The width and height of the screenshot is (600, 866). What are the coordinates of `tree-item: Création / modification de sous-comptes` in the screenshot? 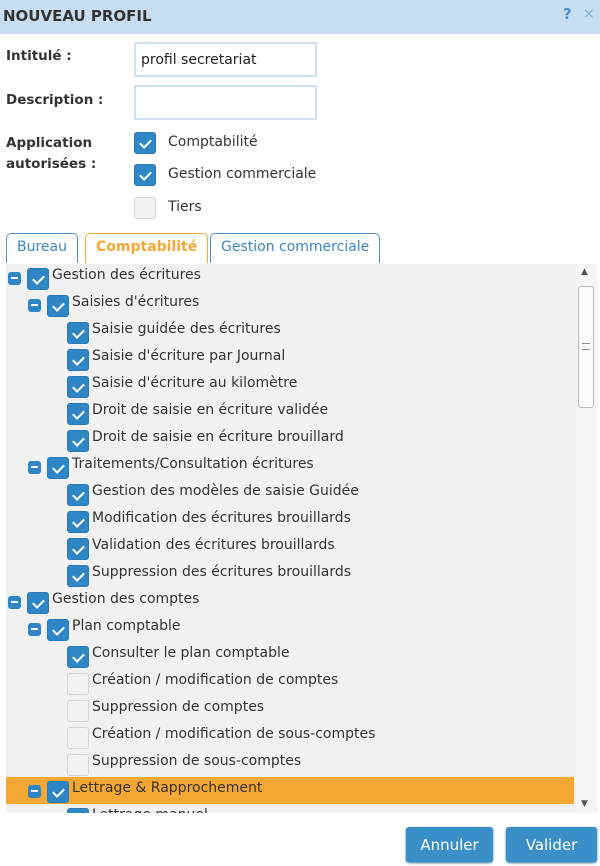 It's located at (290, 736).